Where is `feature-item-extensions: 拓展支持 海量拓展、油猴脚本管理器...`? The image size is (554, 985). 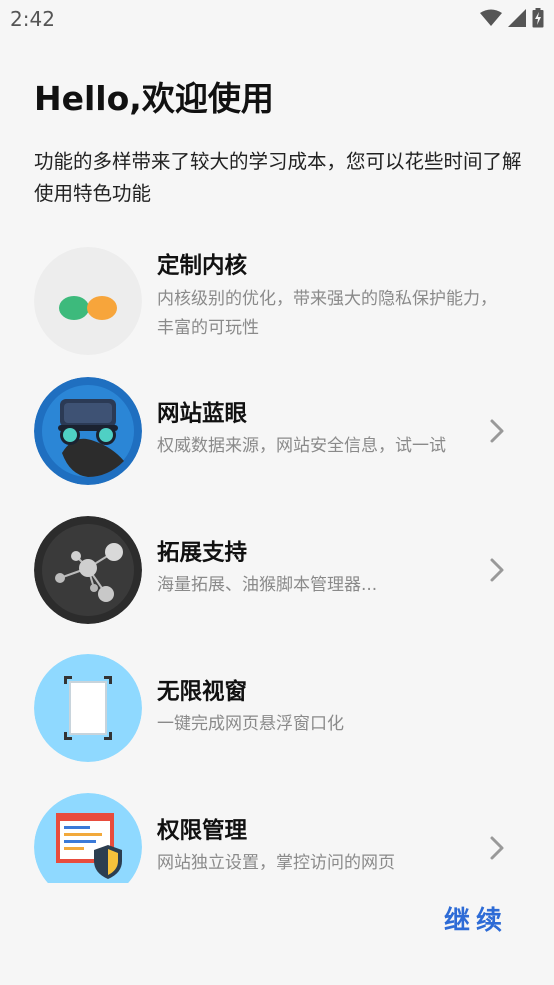 feature-item-extensions: 拓展支持 海量拓展、油猴脚本管理器... is located at coordinates (277, 575).